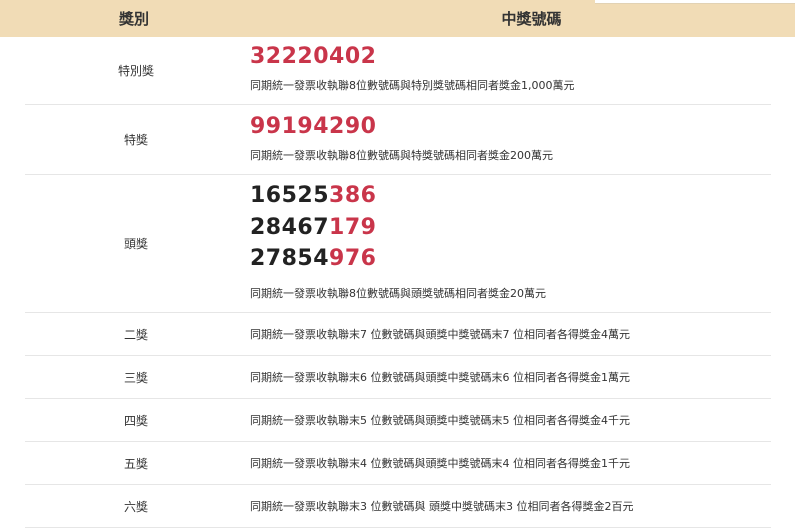 The height and width of the screenshot is (530, 795). What do you see at coordinates (353, 258) in the screenshot?
I see `number-suffix: 976` at bounding box center [353, 258].